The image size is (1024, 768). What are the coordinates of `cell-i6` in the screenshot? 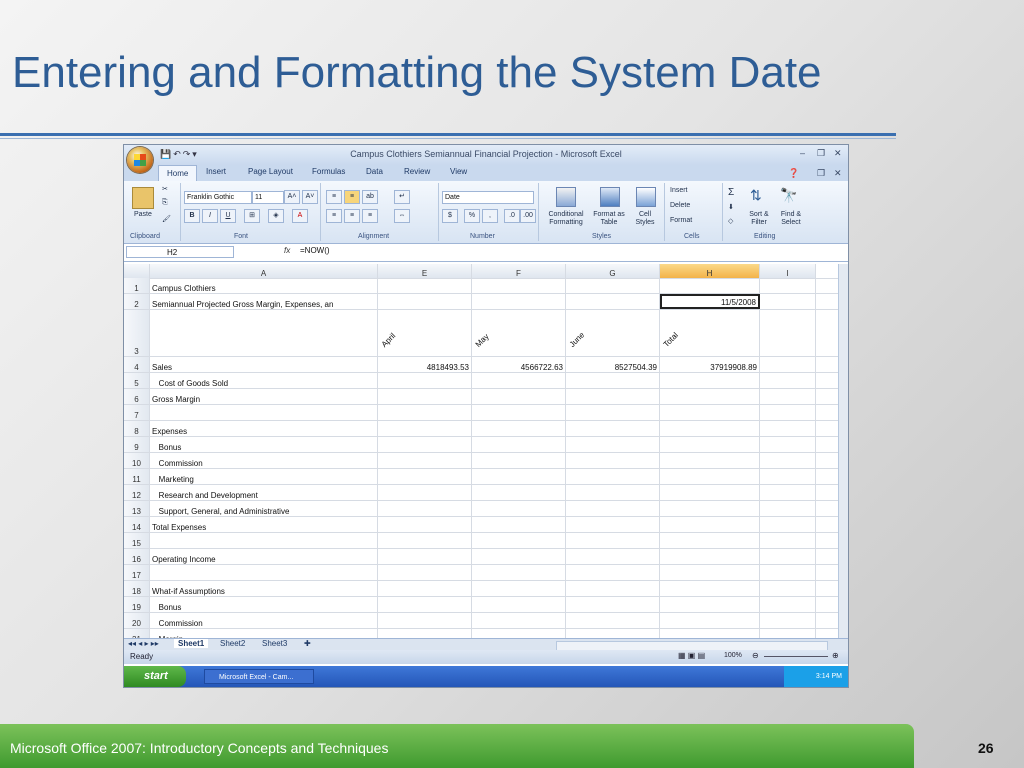 It's located at (788, 396).